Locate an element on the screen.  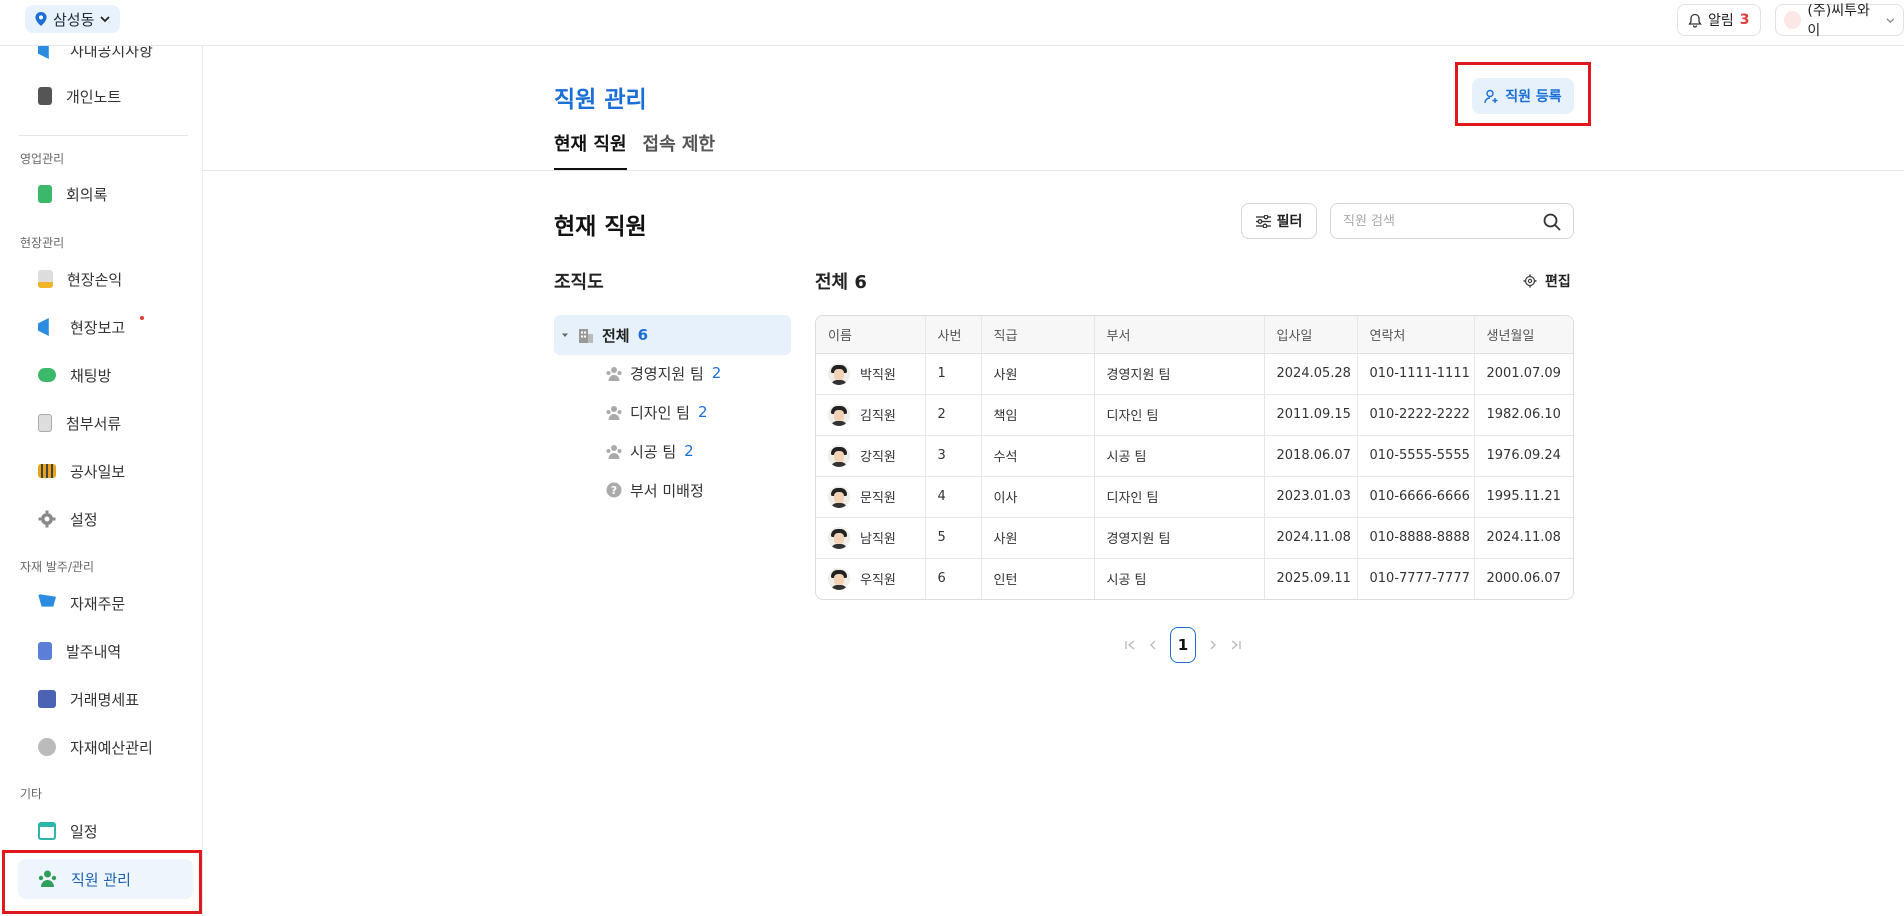
sidebar-item-notice: 사내공지사항 is located at coordinates (105, 58).